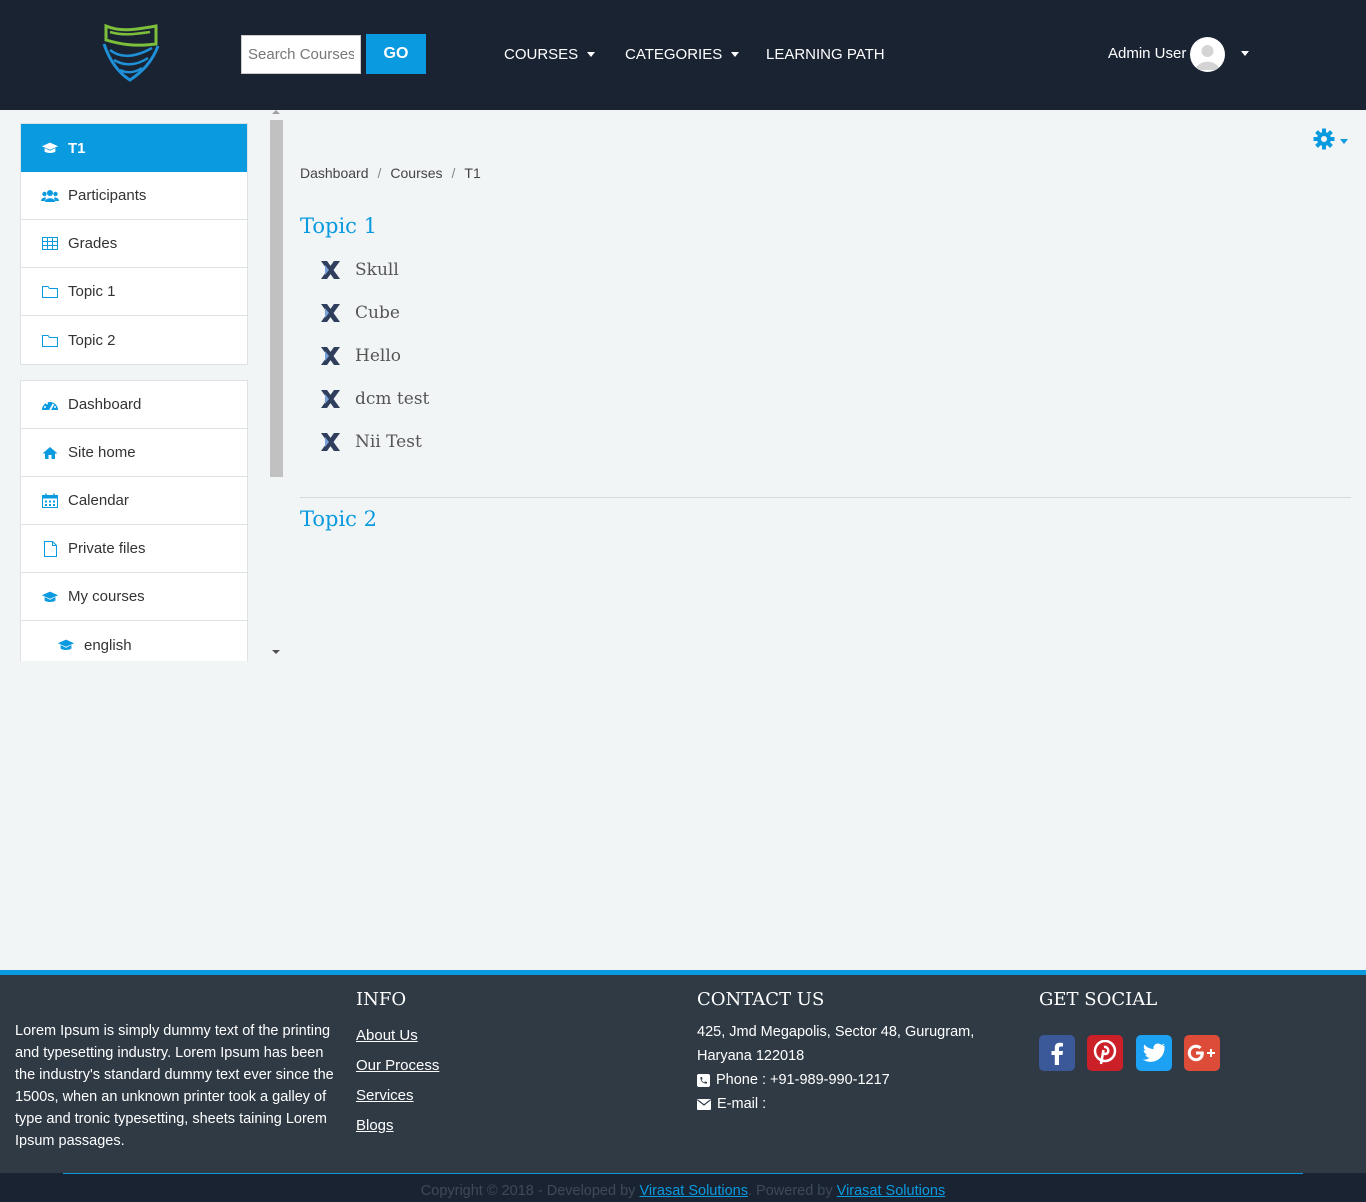 The height and width of the screenshot is (1202, 1366). What do you see at coordinates (1105, 1053) in the screenshot?
I see `pinterest-icon` at bounding box center [1105, 1053].